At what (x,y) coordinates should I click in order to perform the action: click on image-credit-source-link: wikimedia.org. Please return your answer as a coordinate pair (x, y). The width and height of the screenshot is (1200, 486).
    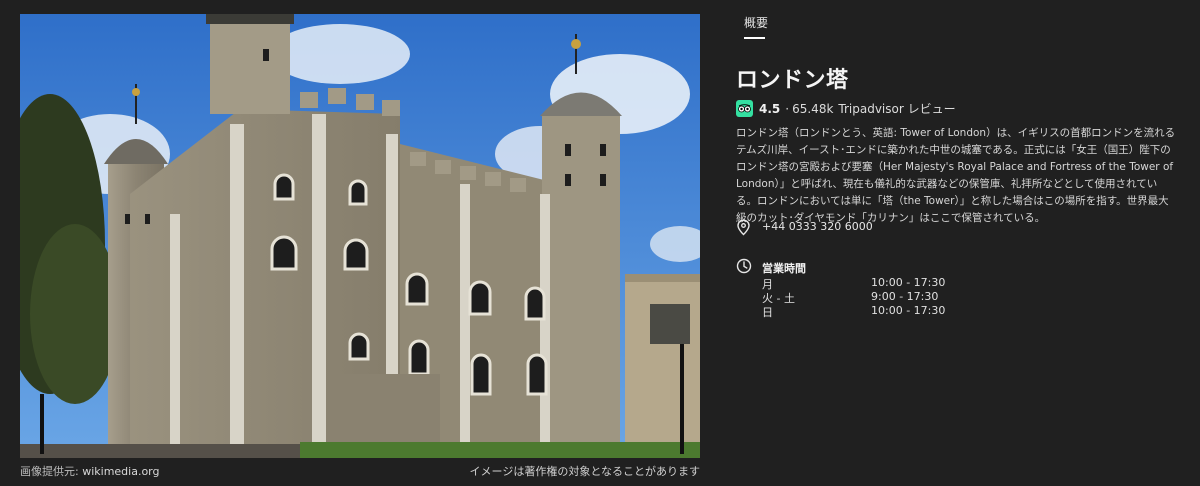
    Looking at the image, I should click on (120, 471).